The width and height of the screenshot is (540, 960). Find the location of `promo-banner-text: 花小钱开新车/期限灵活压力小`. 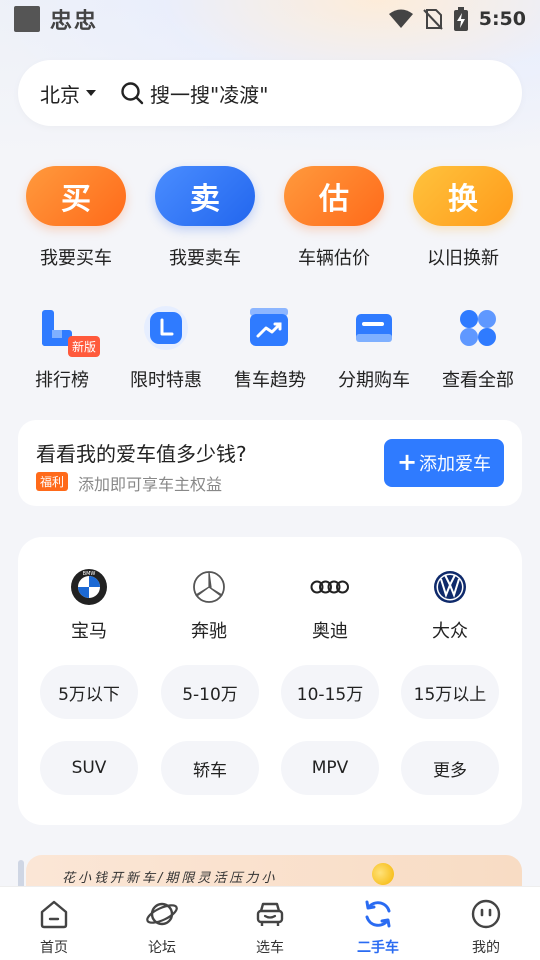

promo-banner-text: 花小钱开新车/期限灵活压力小 is located at coordinates (170, 878).